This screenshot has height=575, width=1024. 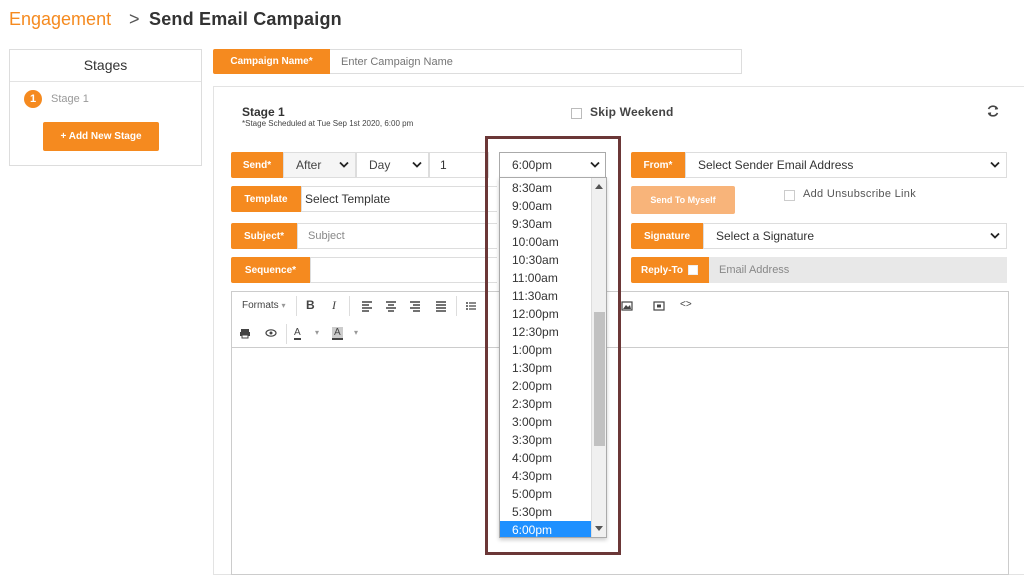 I want to click on time-option: 11:00am, so click(x=545, y=278).